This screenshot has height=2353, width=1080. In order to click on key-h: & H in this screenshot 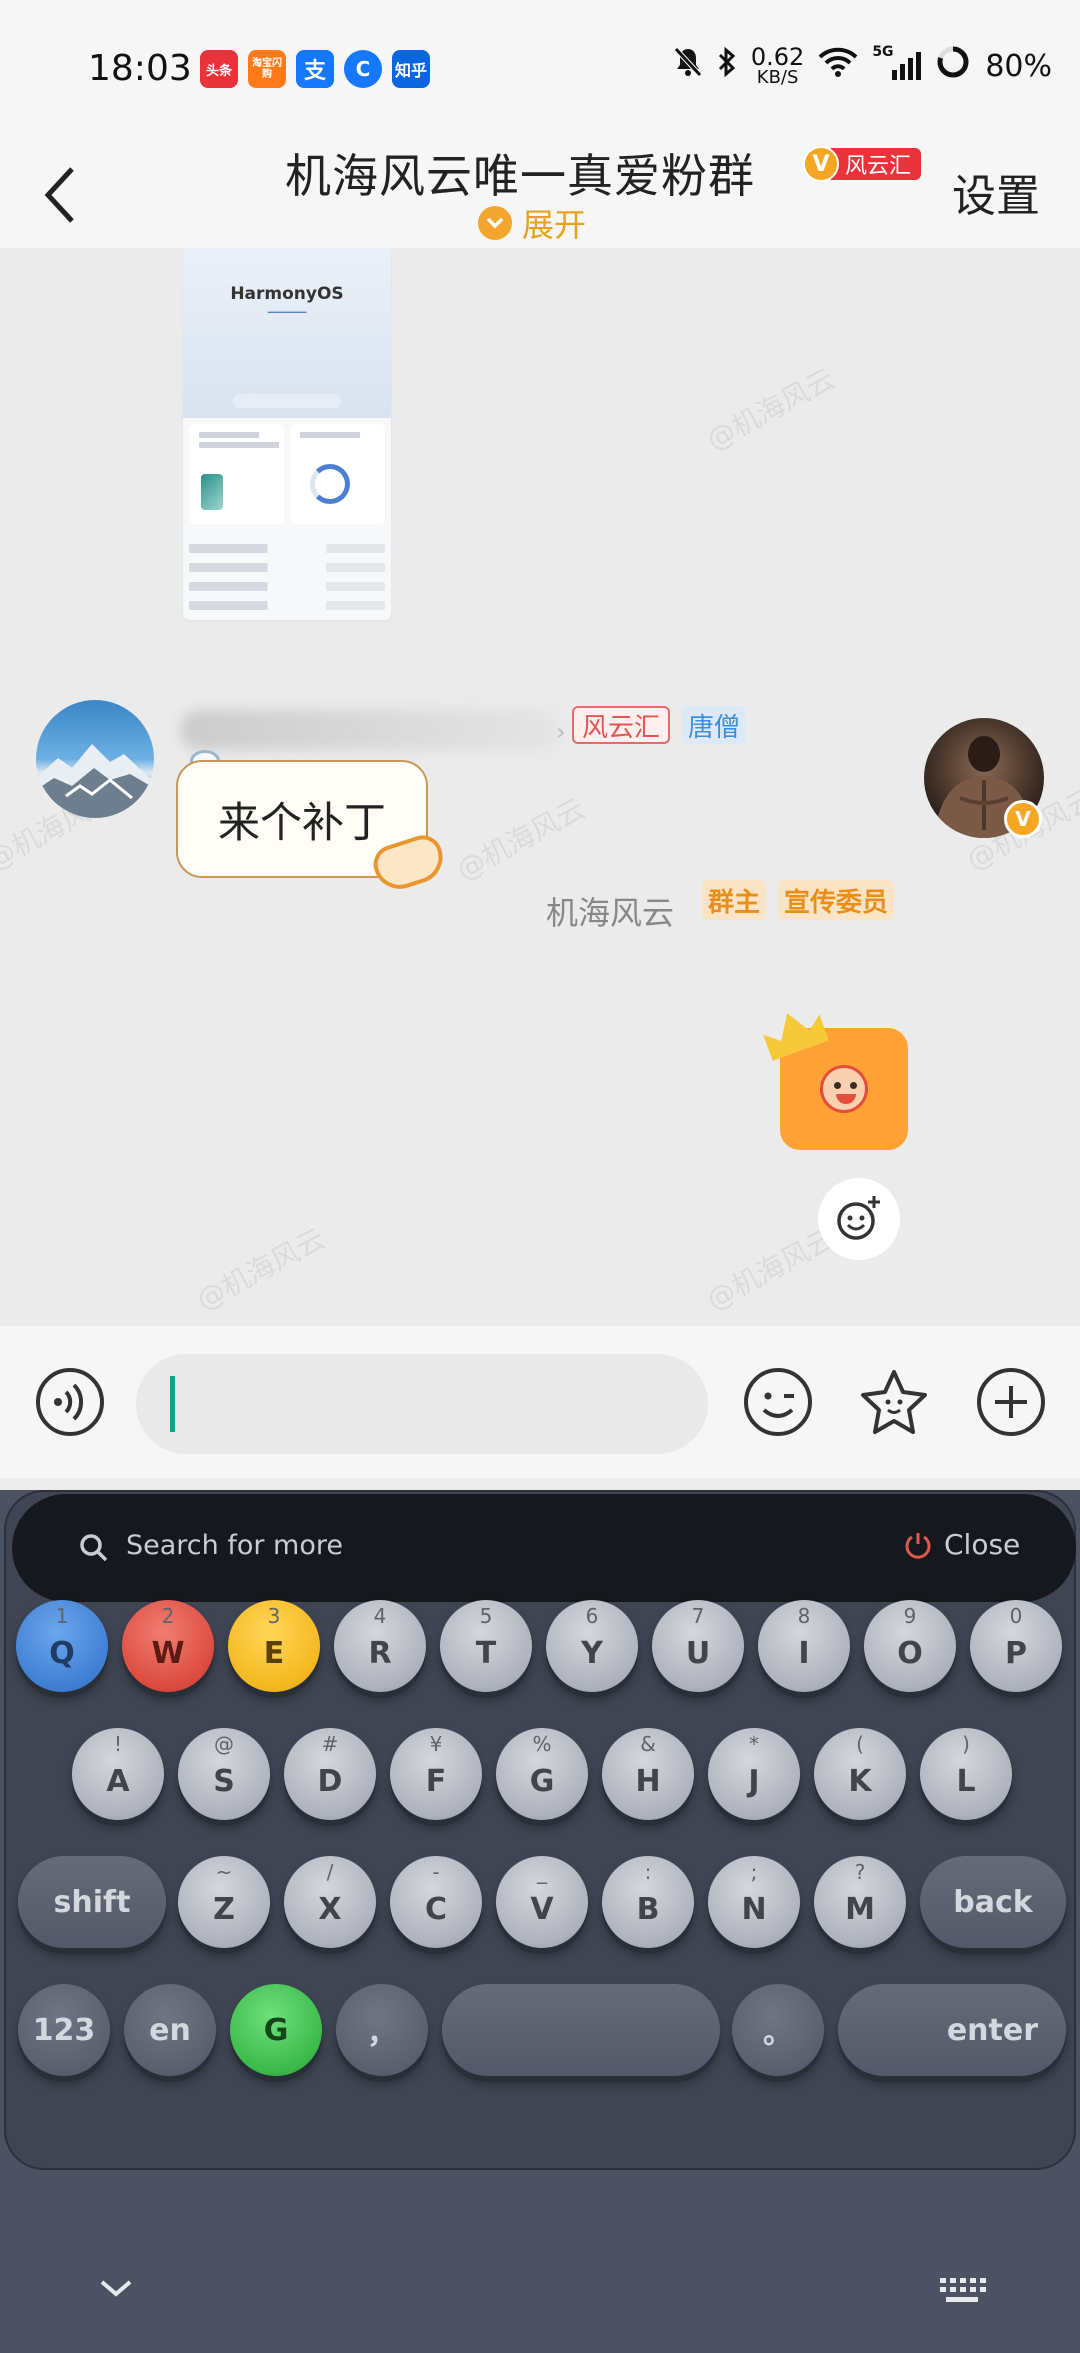, I will do `click(648, 1774)`.